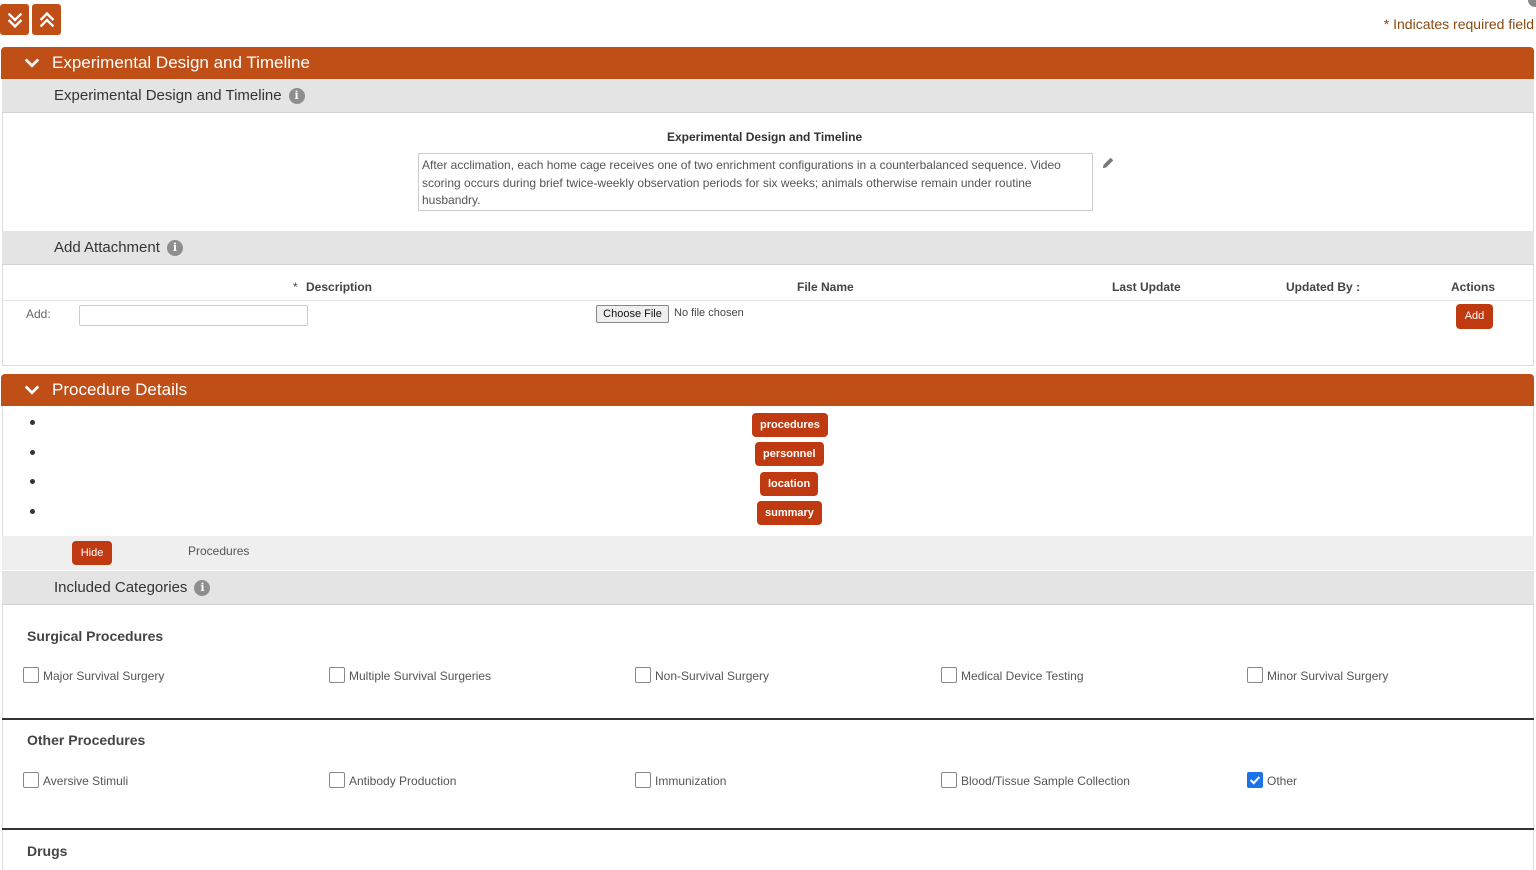  What do you see at coordinates (712, 676) in the screenshot?
I see `checkbox-label: Non-Survival Surgery` at bounding box center [712, 676].